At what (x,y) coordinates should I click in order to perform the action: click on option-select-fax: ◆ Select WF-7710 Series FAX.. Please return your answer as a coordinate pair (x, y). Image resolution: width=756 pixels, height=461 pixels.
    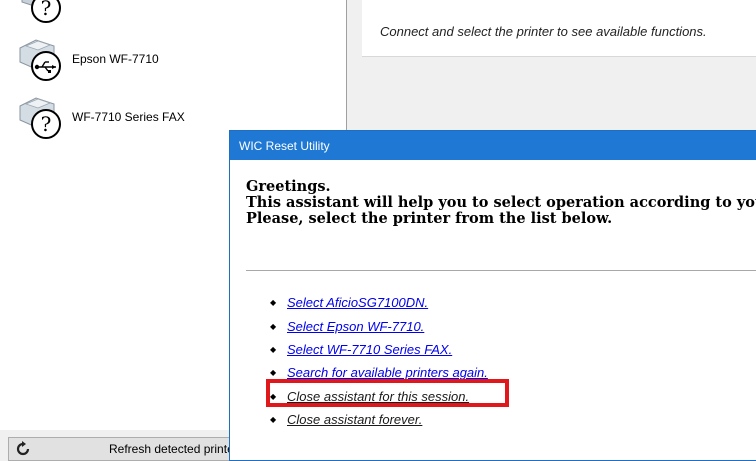
    Looking at the image, I should click on (379, 349).